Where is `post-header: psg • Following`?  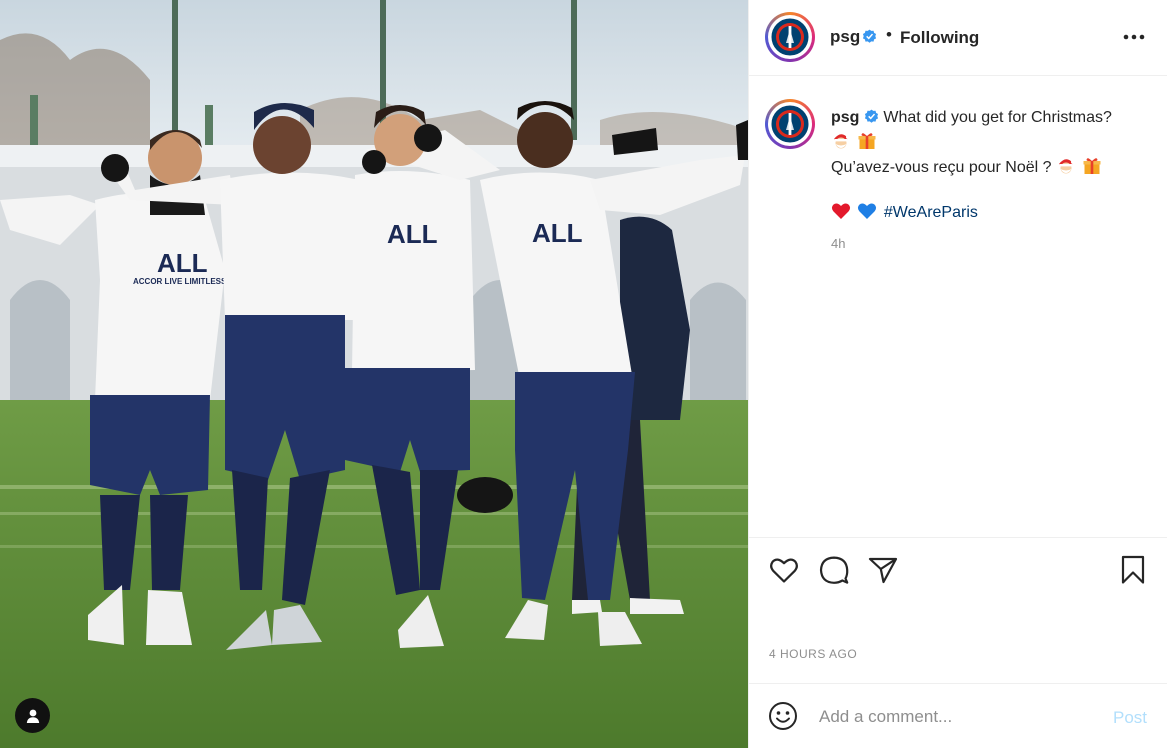 post-header: psg • Following is located at coordinates (958, 38).